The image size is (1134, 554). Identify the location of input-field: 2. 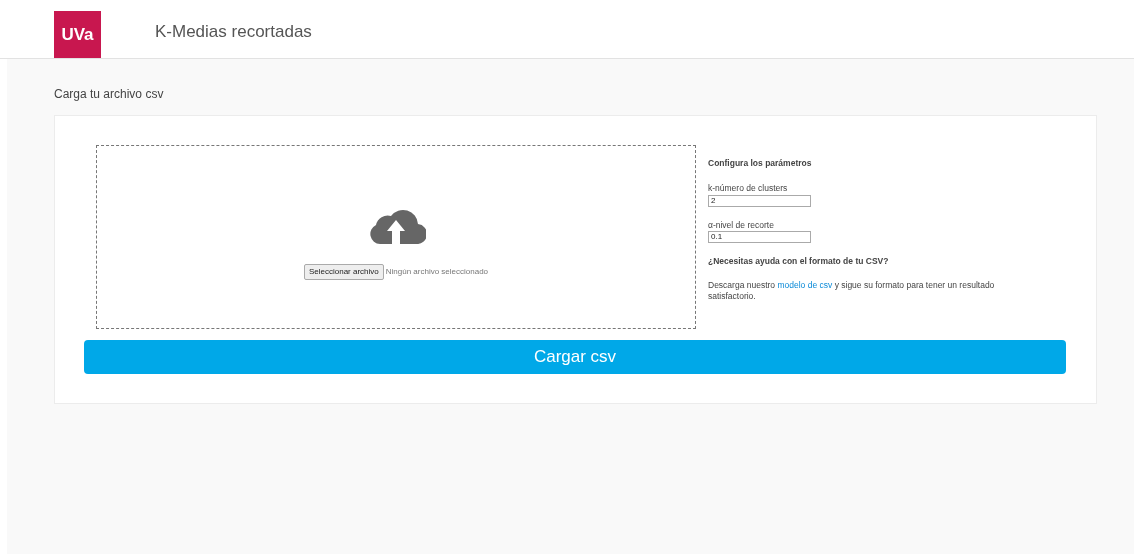
(759, 200).